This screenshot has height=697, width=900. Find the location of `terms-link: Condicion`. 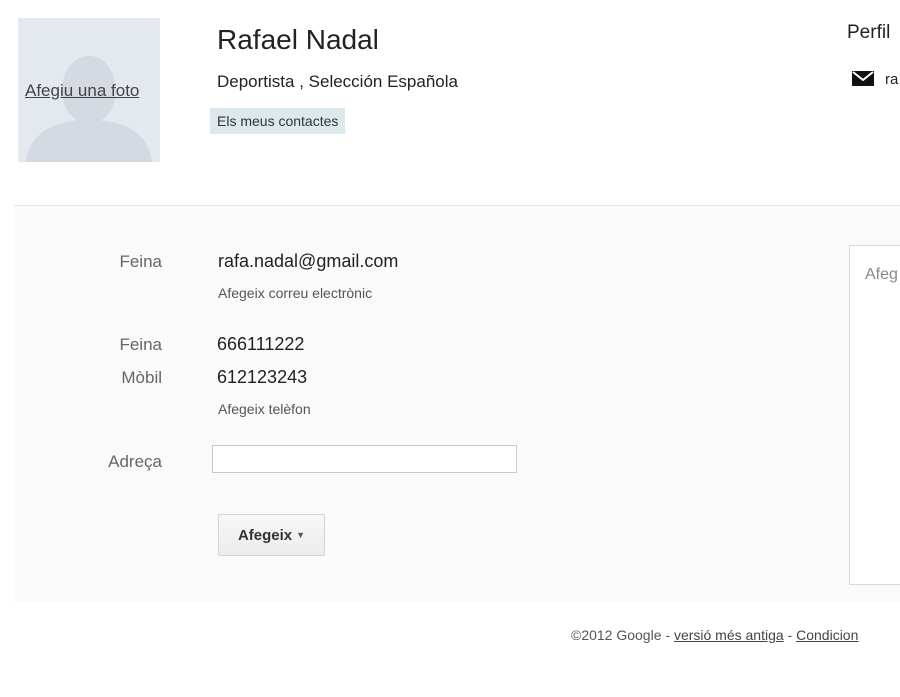

terms-link: Condicion is located at coordinates (827, 635).